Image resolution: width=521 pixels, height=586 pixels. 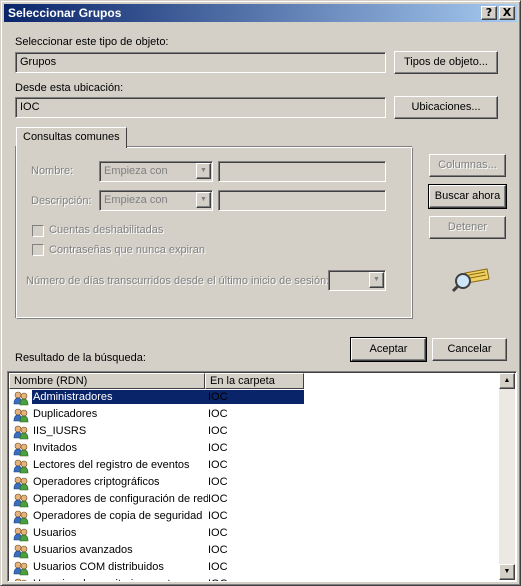 I want to click on row-name: Operadores de copia de seguridad, so click(x=118, y=516).